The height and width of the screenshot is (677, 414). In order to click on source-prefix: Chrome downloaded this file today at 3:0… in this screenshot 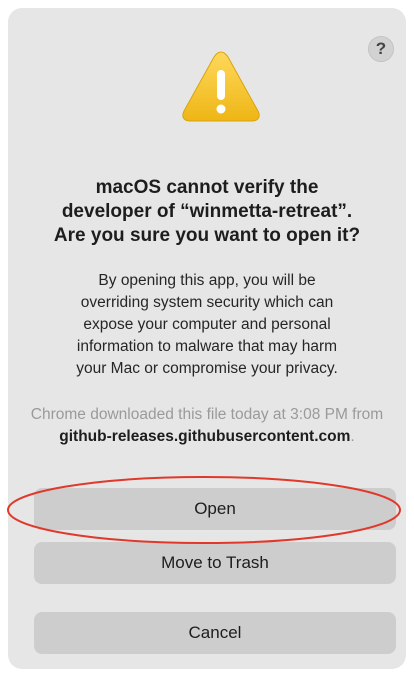, I will do `click(207, 414)`.